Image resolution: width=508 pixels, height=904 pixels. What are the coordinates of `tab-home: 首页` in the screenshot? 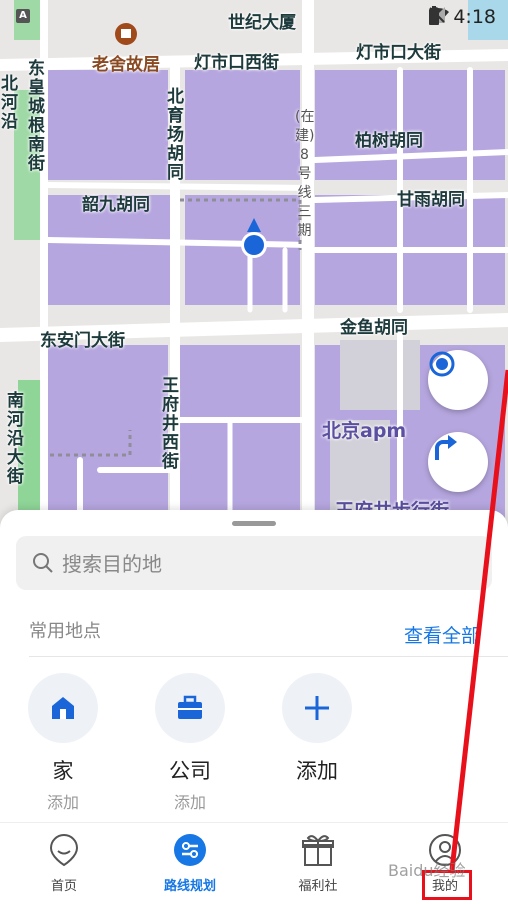 It's located at (64, 863).